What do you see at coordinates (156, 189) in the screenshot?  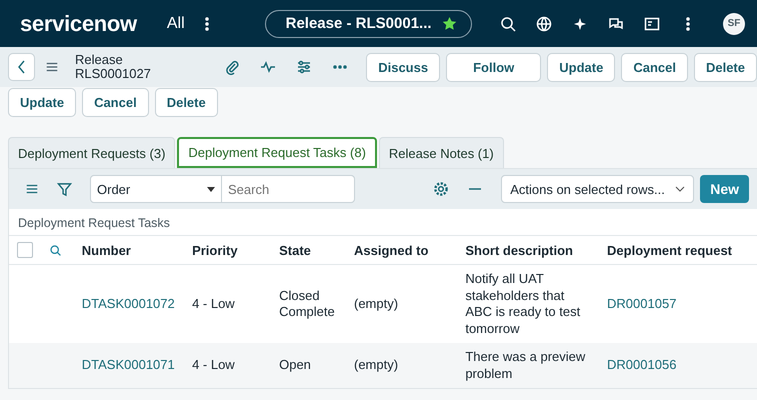 I see `field-select: Order` at bounding box center [156, 189].